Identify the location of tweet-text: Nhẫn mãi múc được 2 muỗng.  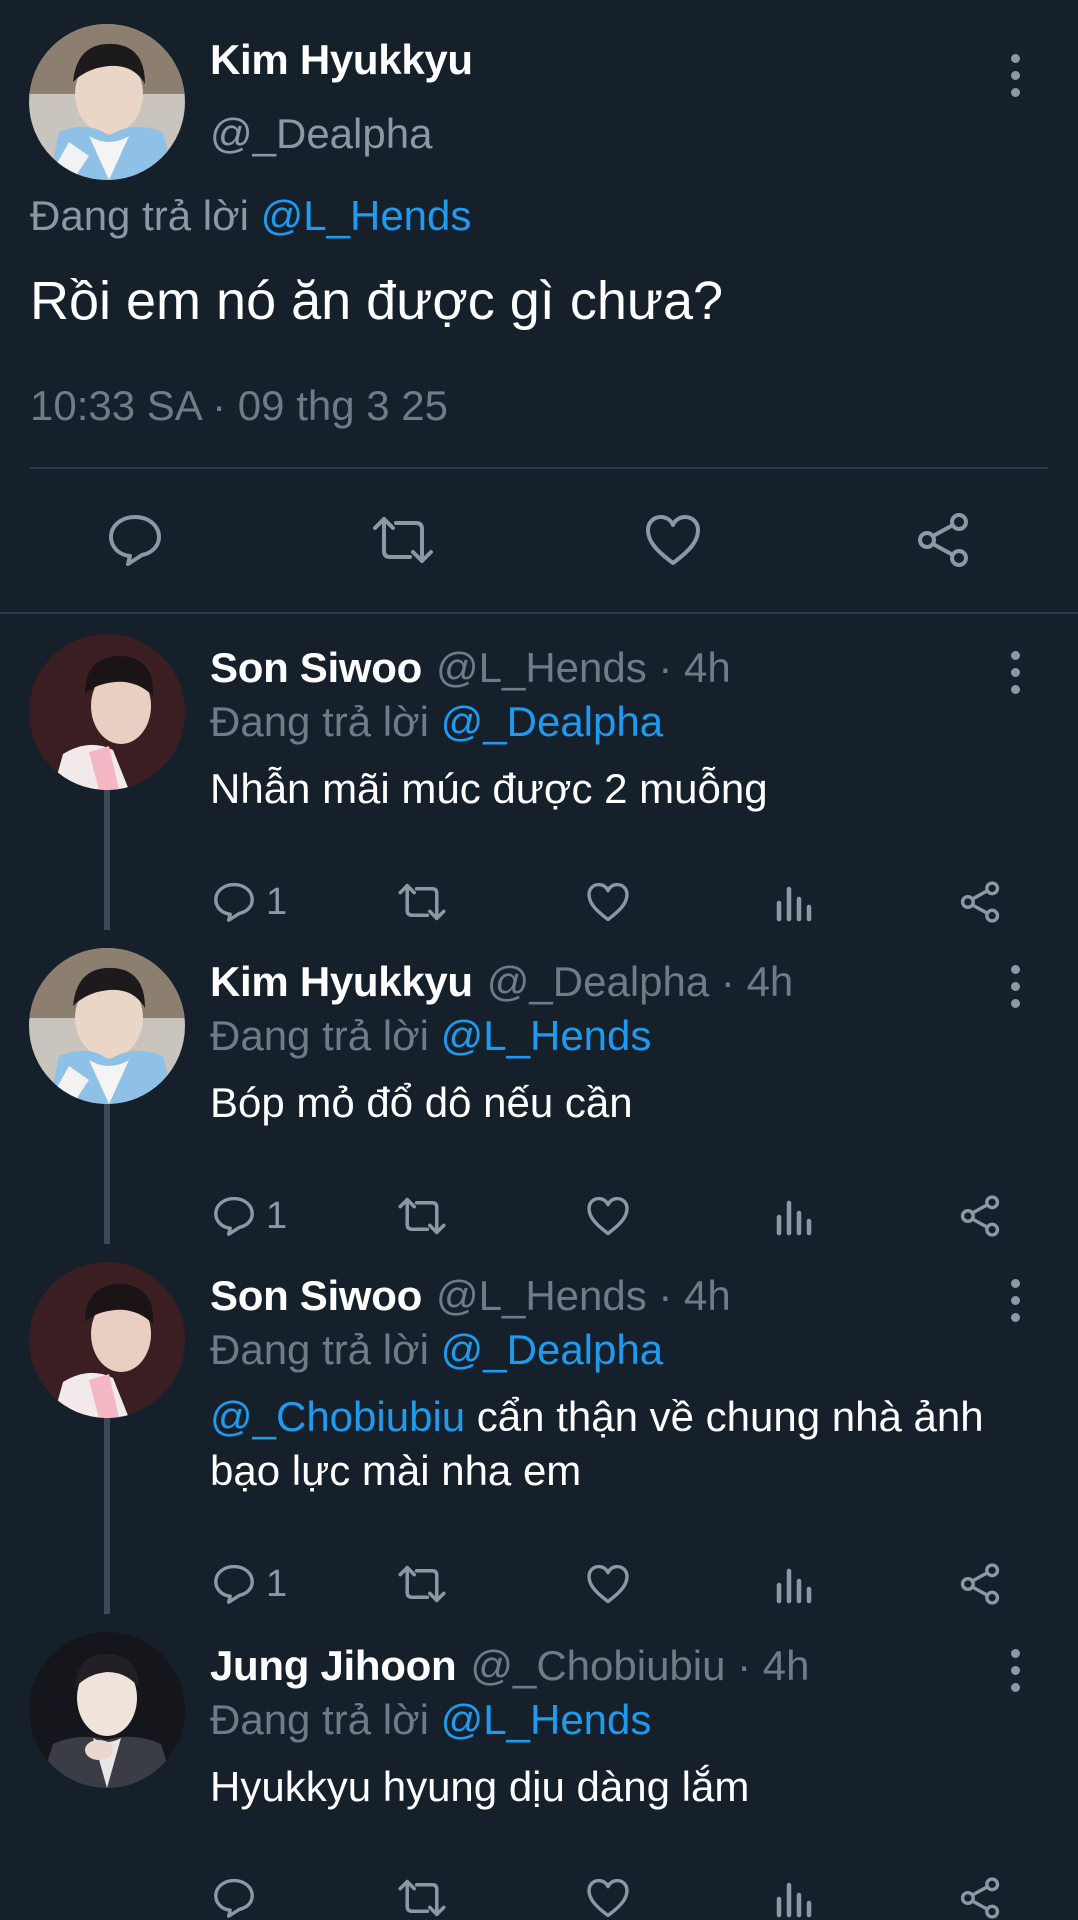
(620, 789).